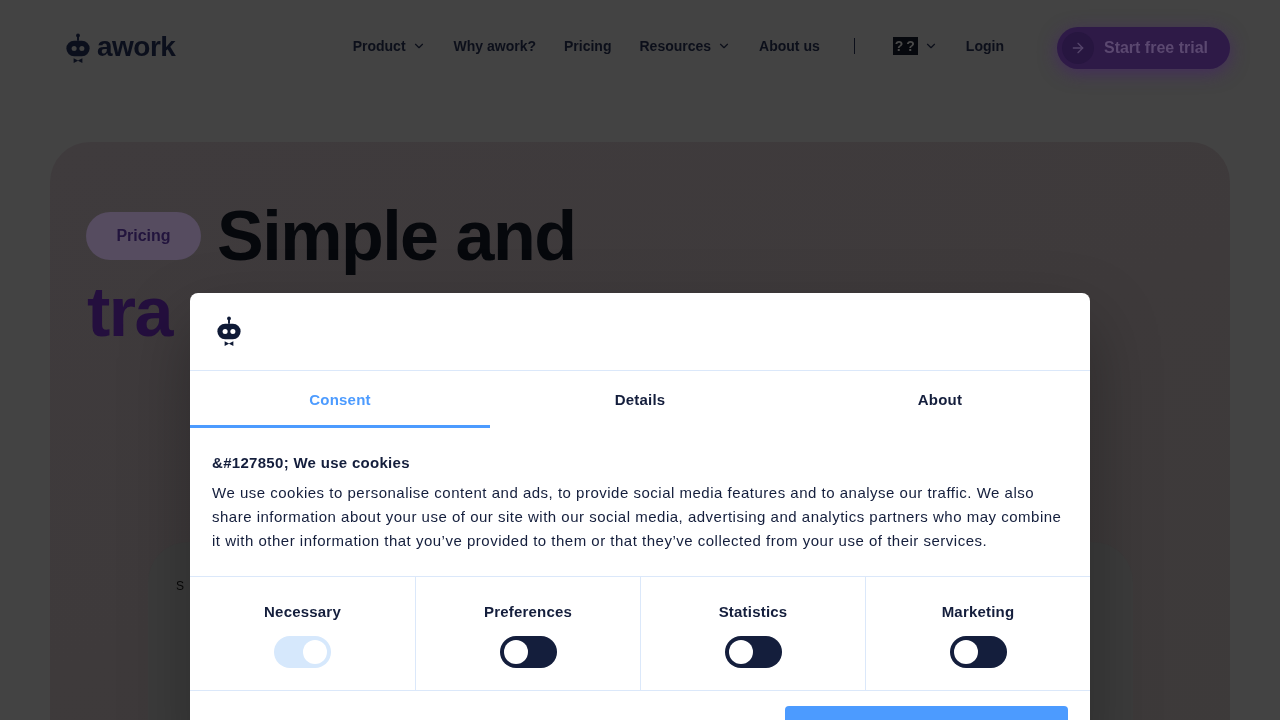  What do you see at coordinates (978, 612) in the screenshot?
I see `category-label: Marketing` at bounding box center [978, 612].